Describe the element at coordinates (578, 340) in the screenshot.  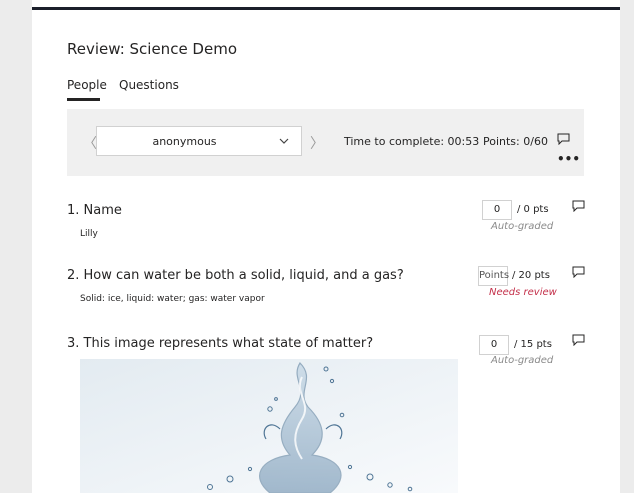
I see `question-3-comment-icon` at that location.